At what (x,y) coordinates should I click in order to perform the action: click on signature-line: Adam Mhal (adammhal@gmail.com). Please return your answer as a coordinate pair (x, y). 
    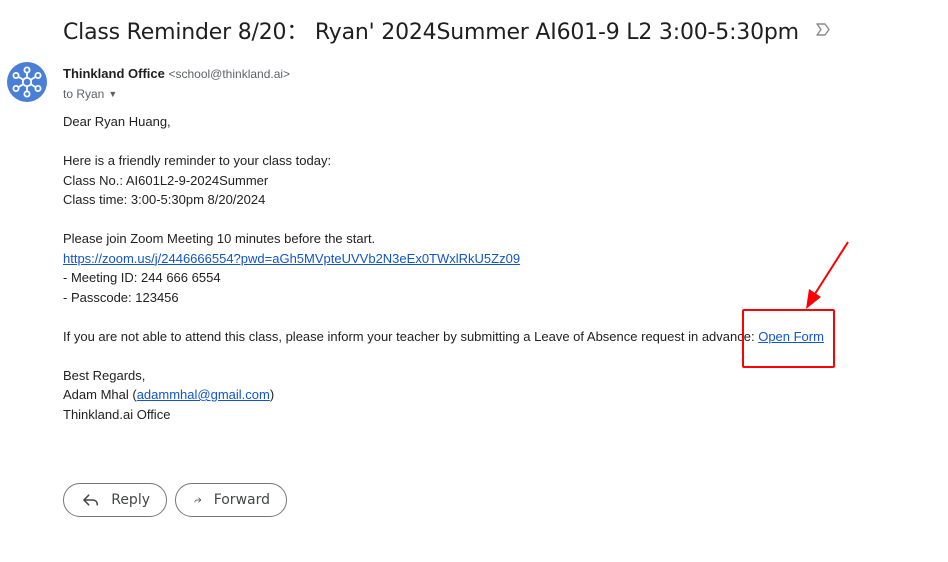
    Looking at the image, I should click on (498, 395).